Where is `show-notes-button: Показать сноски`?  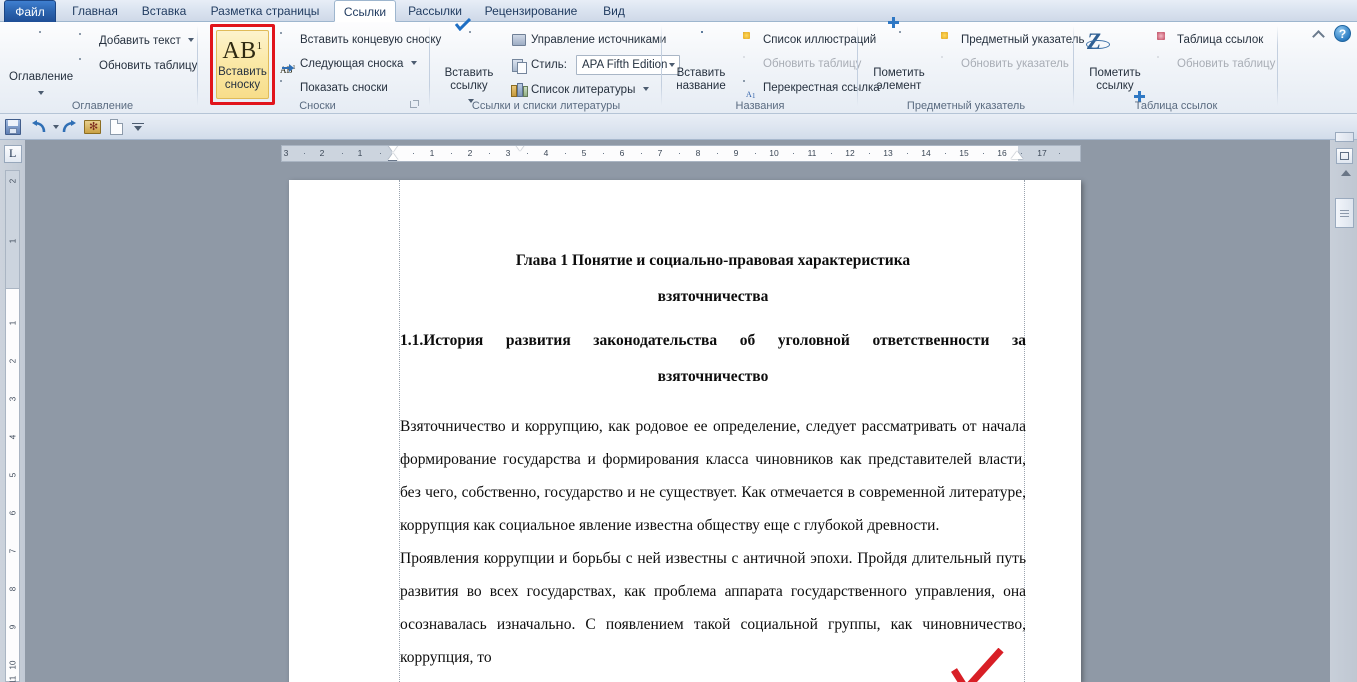 show-notes-button: Показать сноски is located at coordinates (333, 87).